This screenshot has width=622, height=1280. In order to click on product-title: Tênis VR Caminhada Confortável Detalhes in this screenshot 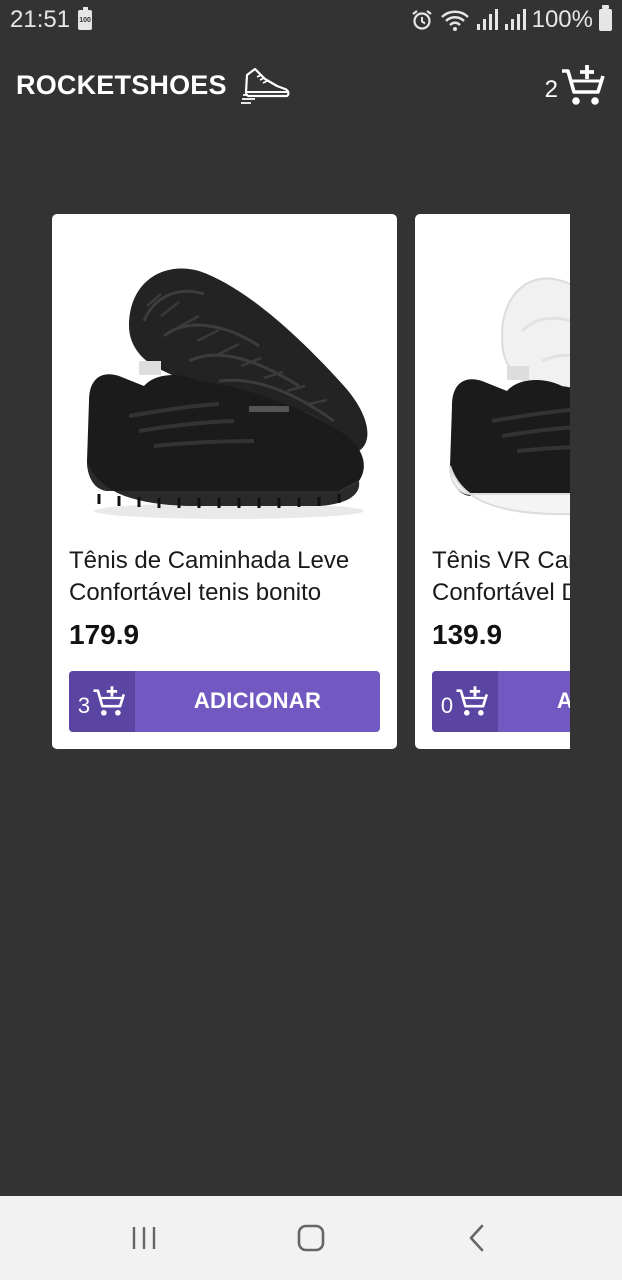, I will do `click(501, 577)`.